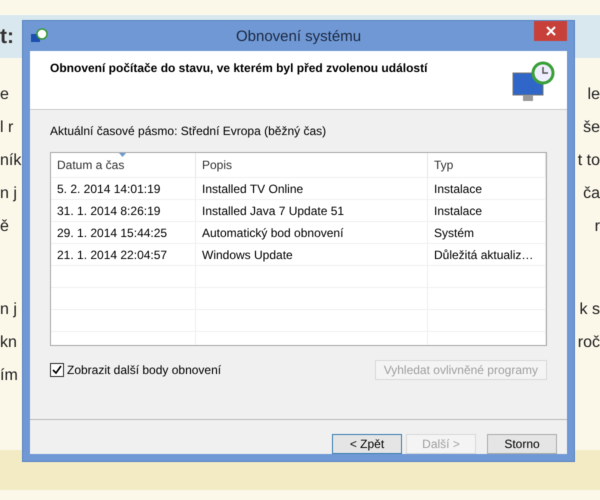 Image resolution: width=600 pixels, height=500 pixels. I want to click on page-heading: t:, so click(7, 36).